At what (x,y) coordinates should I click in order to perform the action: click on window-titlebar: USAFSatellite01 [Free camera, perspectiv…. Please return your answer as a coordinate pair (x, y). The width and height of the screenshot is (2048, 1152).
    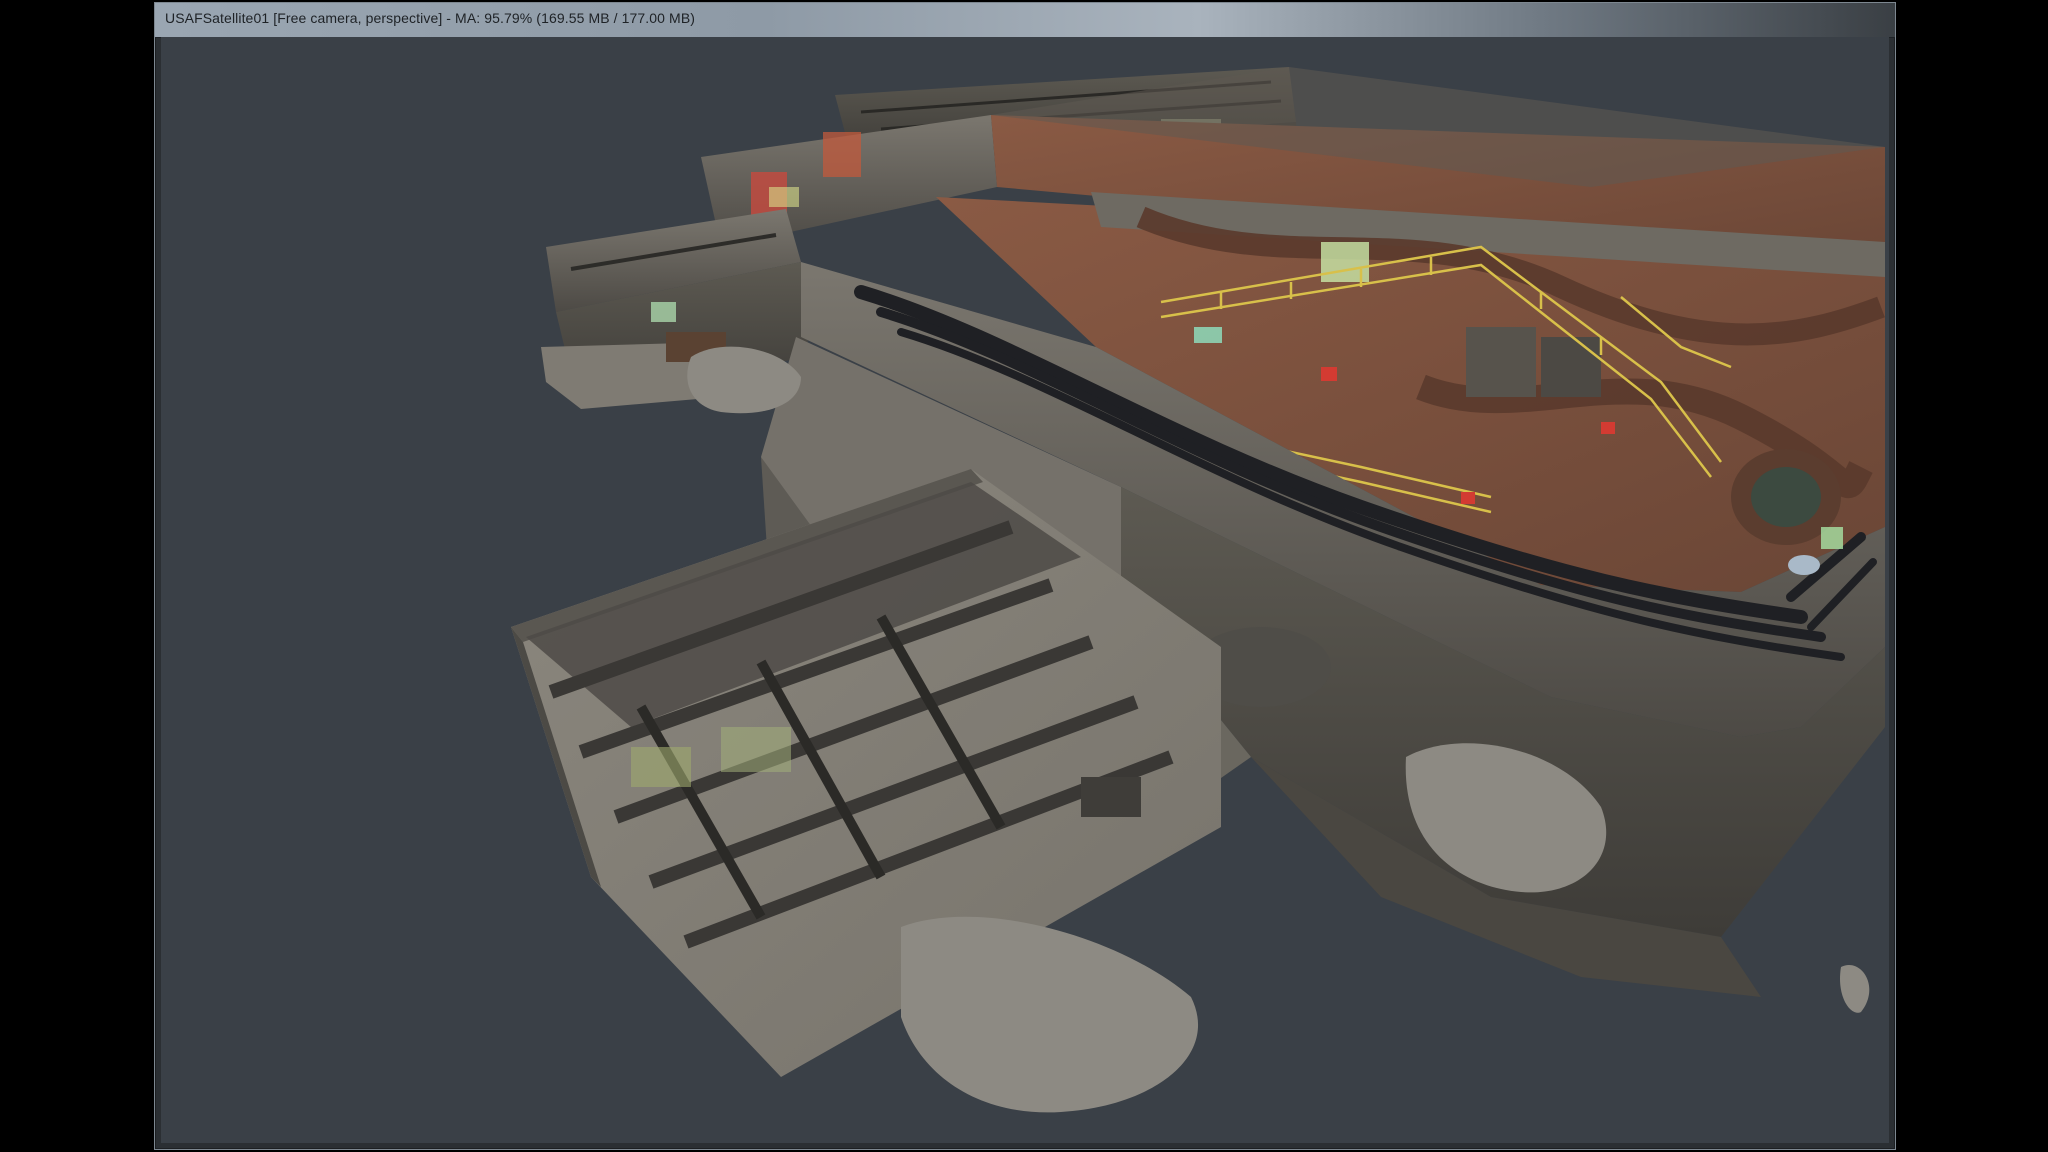
    Looking at the image, I should click on (1025, 20).